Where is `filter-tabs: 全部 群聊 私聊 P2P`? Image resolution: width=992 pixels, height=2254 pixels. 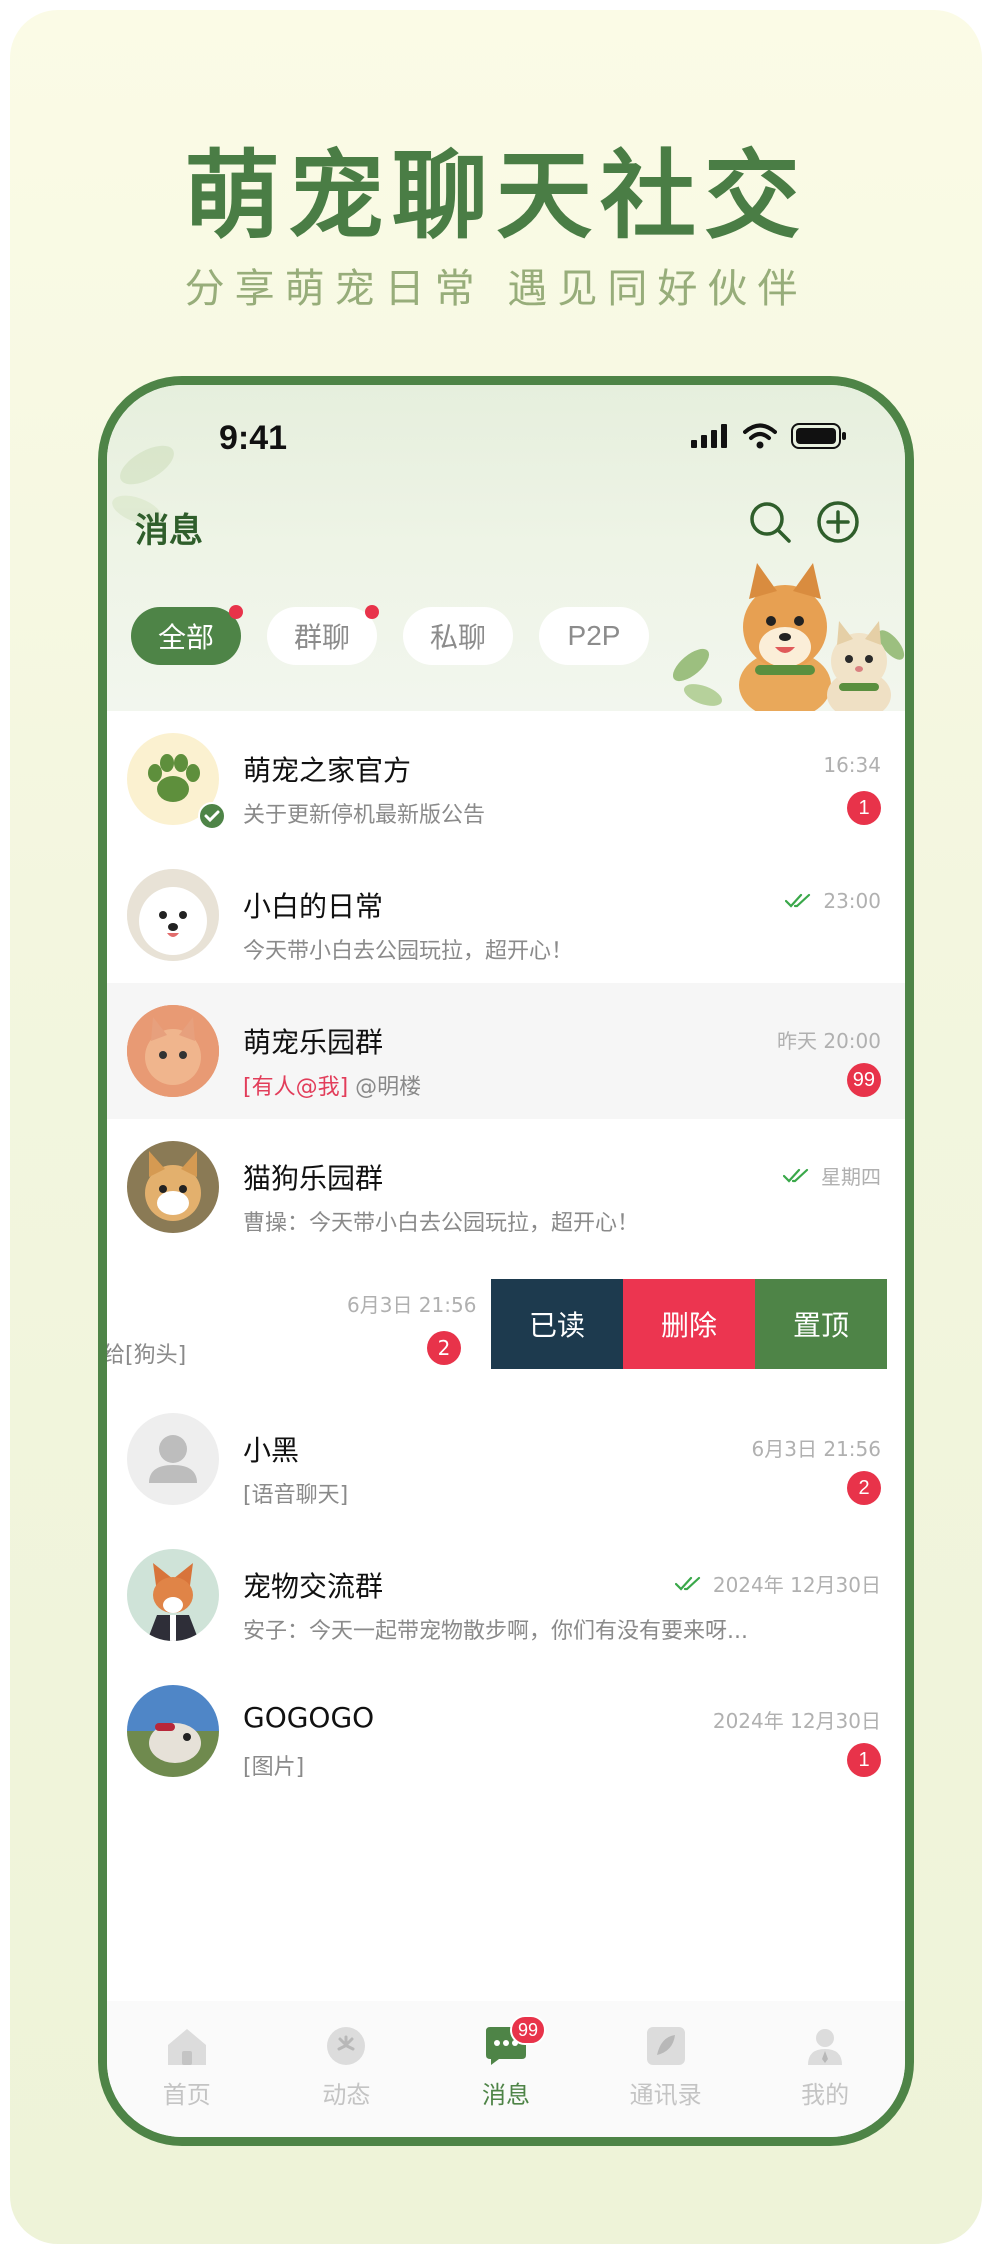
filter-tabs: 全部 群聊 私聊 P2P is located at coordinates (390, 635).